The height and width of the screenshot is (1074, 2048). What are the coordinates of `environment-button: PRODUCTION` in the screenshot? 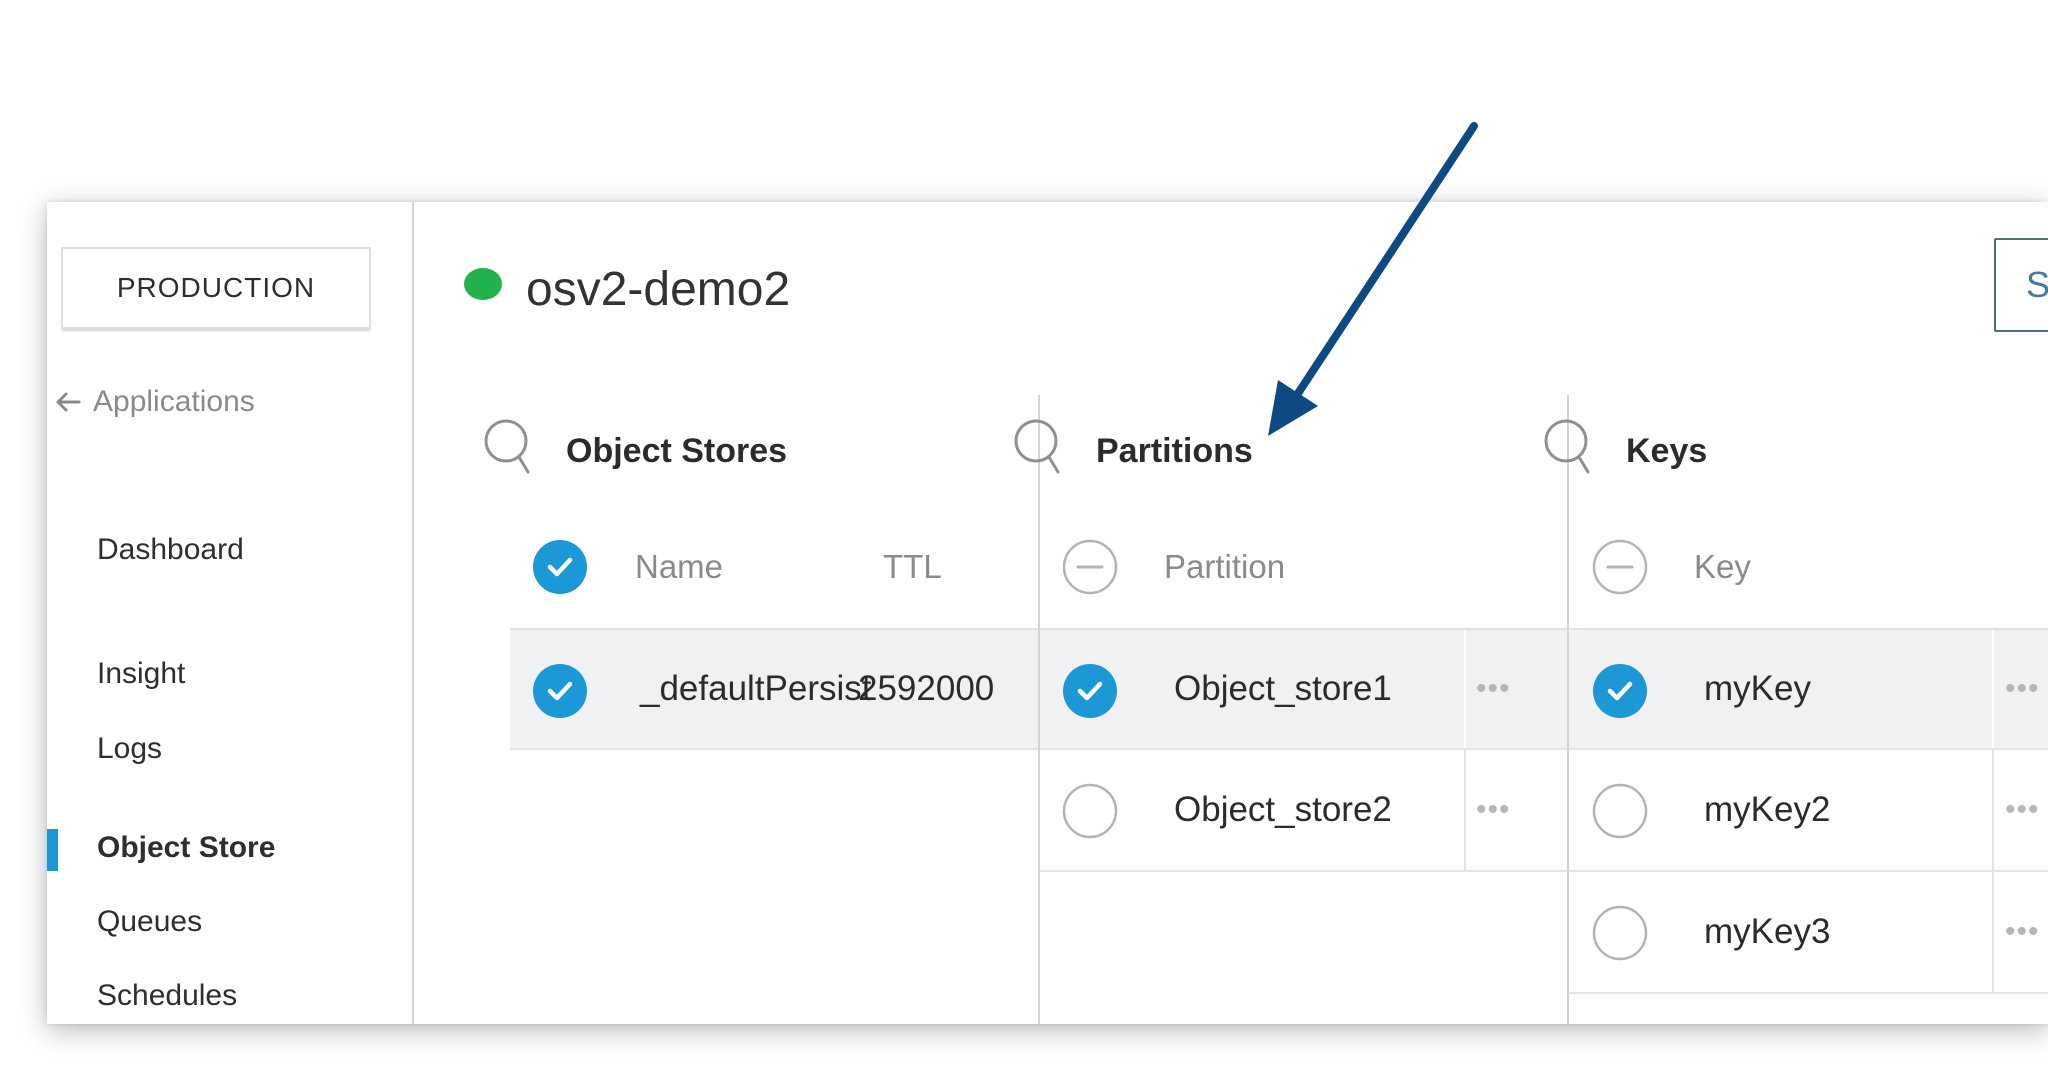 It's located at (216, 288).